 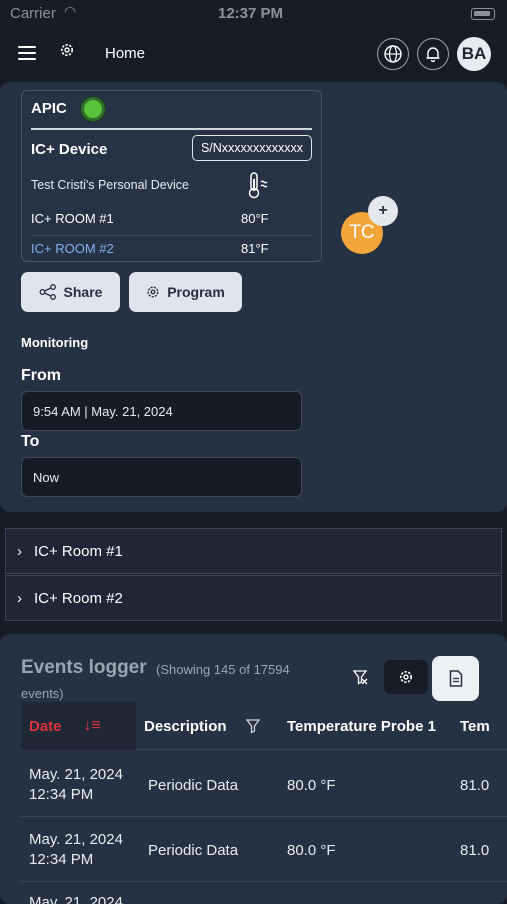 What do you see at coordinates (30, 441) in the screenshot?
I see `to-label: To` at bounding box center [30, 441].